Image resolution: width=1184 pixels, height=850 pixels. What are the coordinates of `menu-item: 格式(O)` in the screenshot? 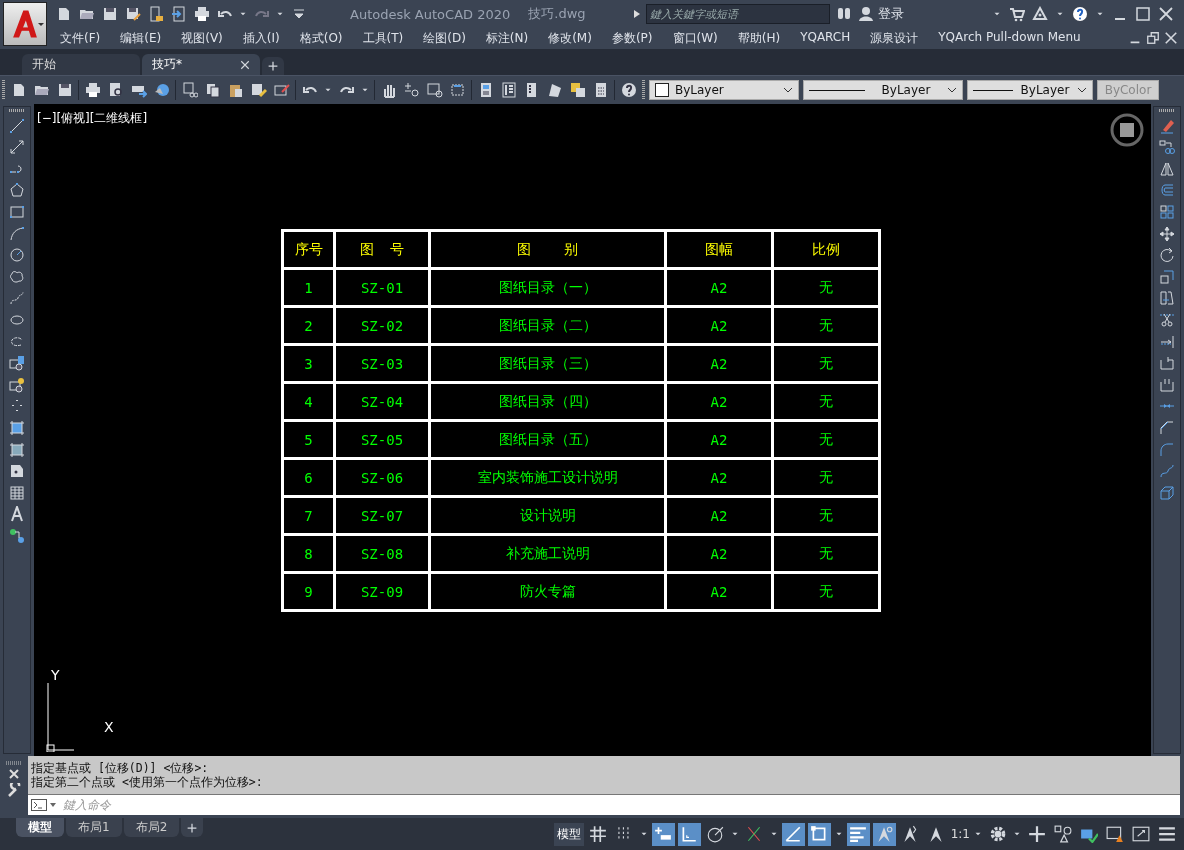 It's located at (321, 38).